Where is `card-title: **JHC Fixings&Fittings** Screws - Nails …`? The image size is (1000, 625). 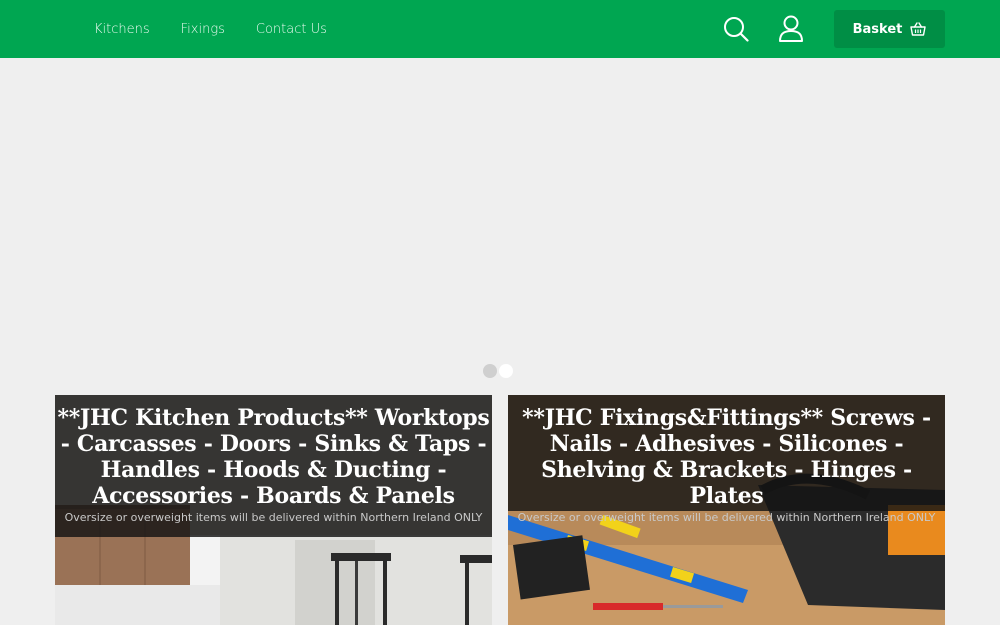
card-title: **JHC Fixings&Fittings** Screws - Nails … is located at coordinates (726, 457).